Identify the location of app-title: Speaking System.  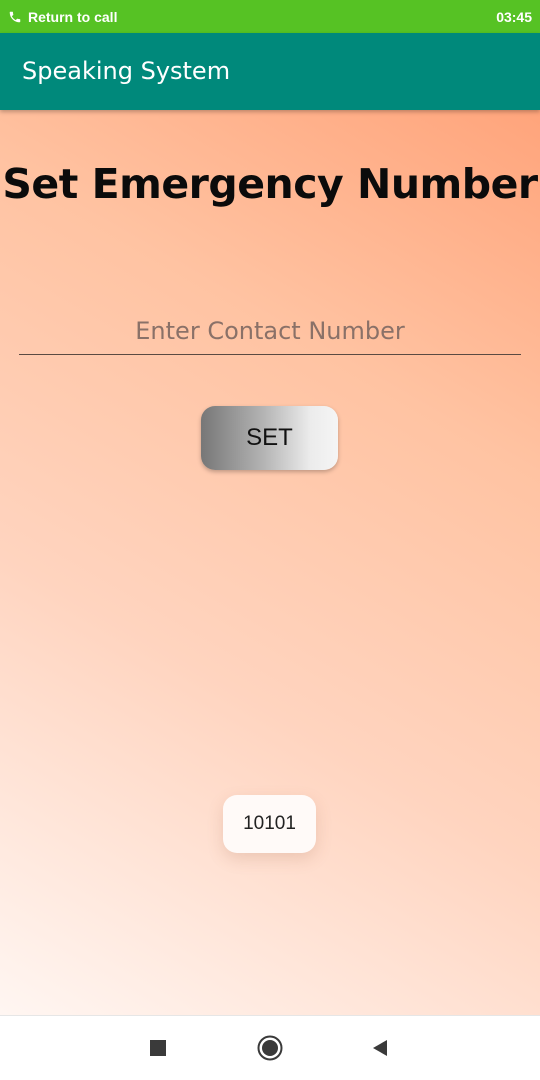
(126, 71).